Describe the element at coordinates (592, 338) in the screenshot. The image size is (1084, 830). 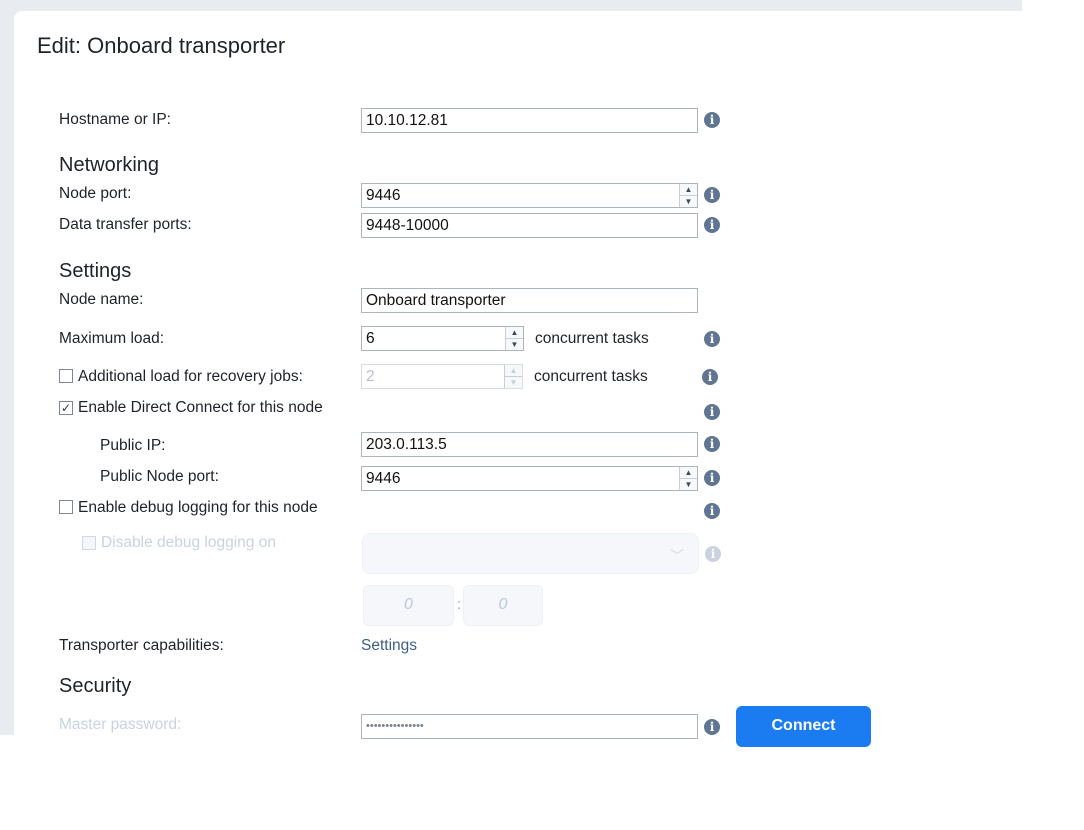
I see `max-load-suffix: concurrent tasks` at that location.